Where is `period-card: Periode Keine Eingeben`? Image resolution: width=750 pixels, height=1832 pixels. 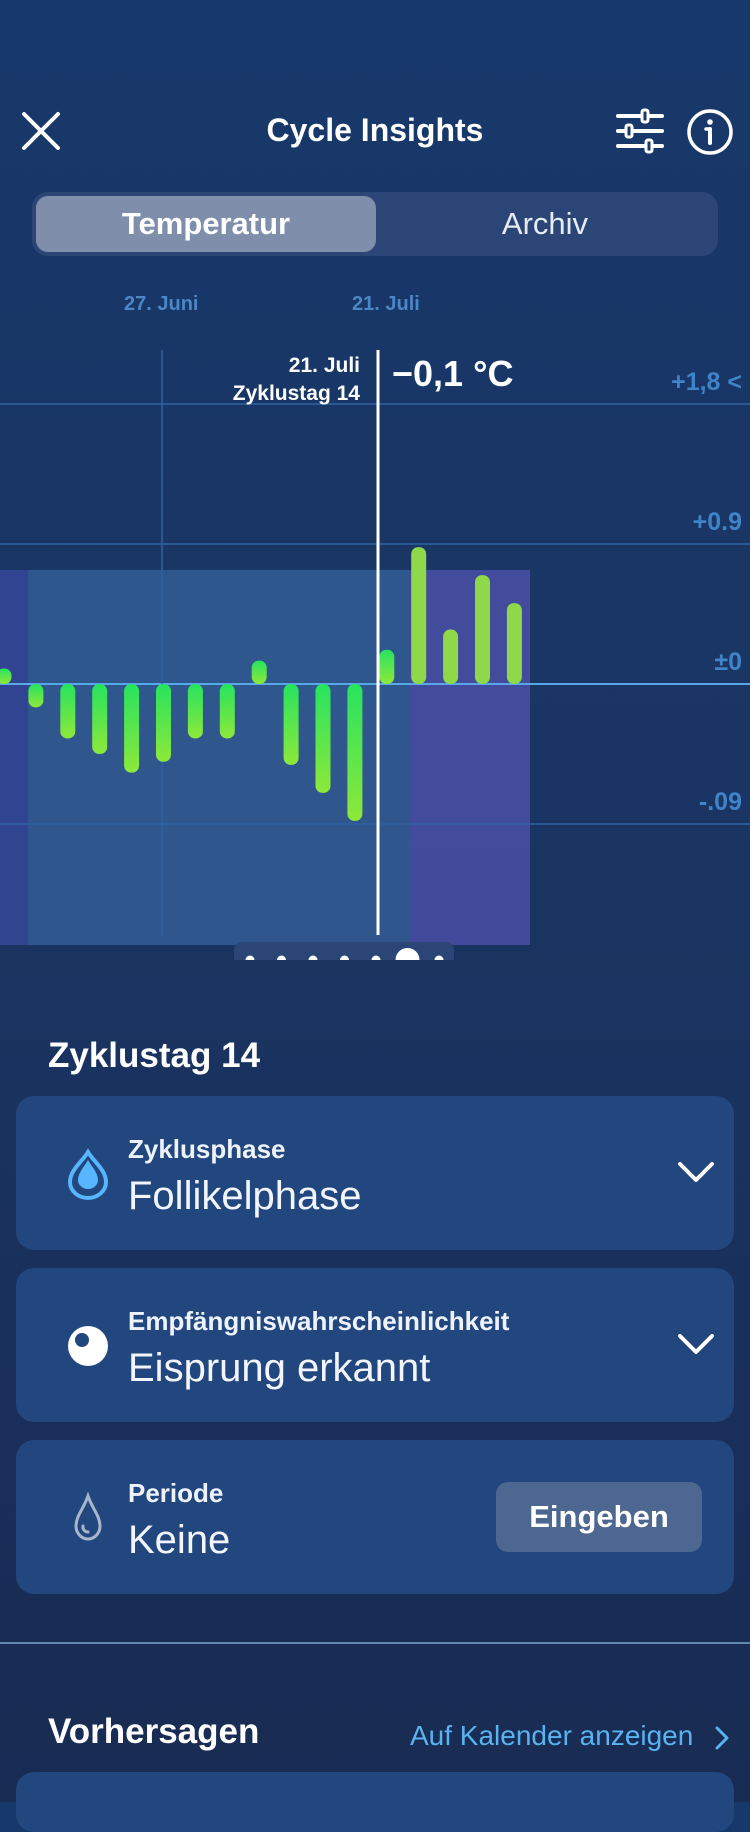 period-card: Periode Keine Eingeben is located at coordinates (375, 1517).